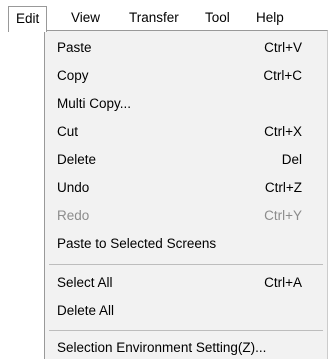  Describe the element at coordinates (77, 159) in the screenshot. I see `menu-item-label: Delete` at that location.